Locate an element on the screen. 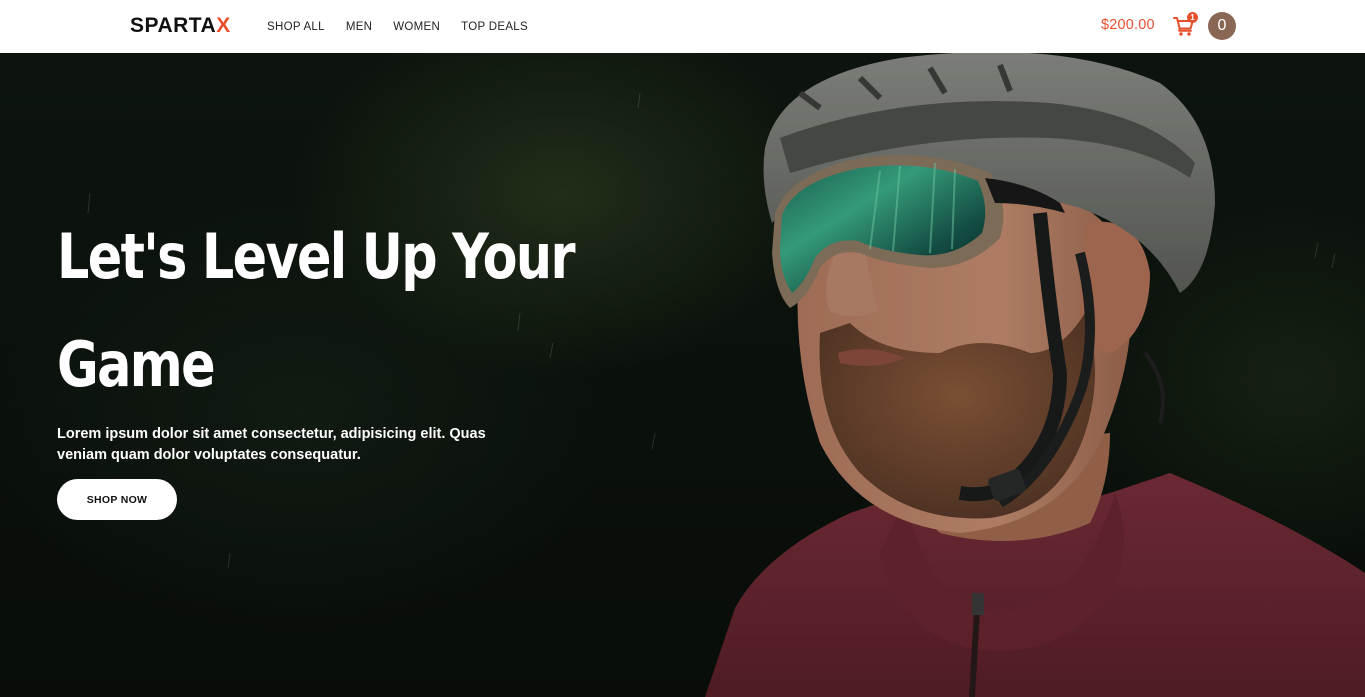  hero-title-line-1: Let's Level Up Your is located at coordinates (316, 256).